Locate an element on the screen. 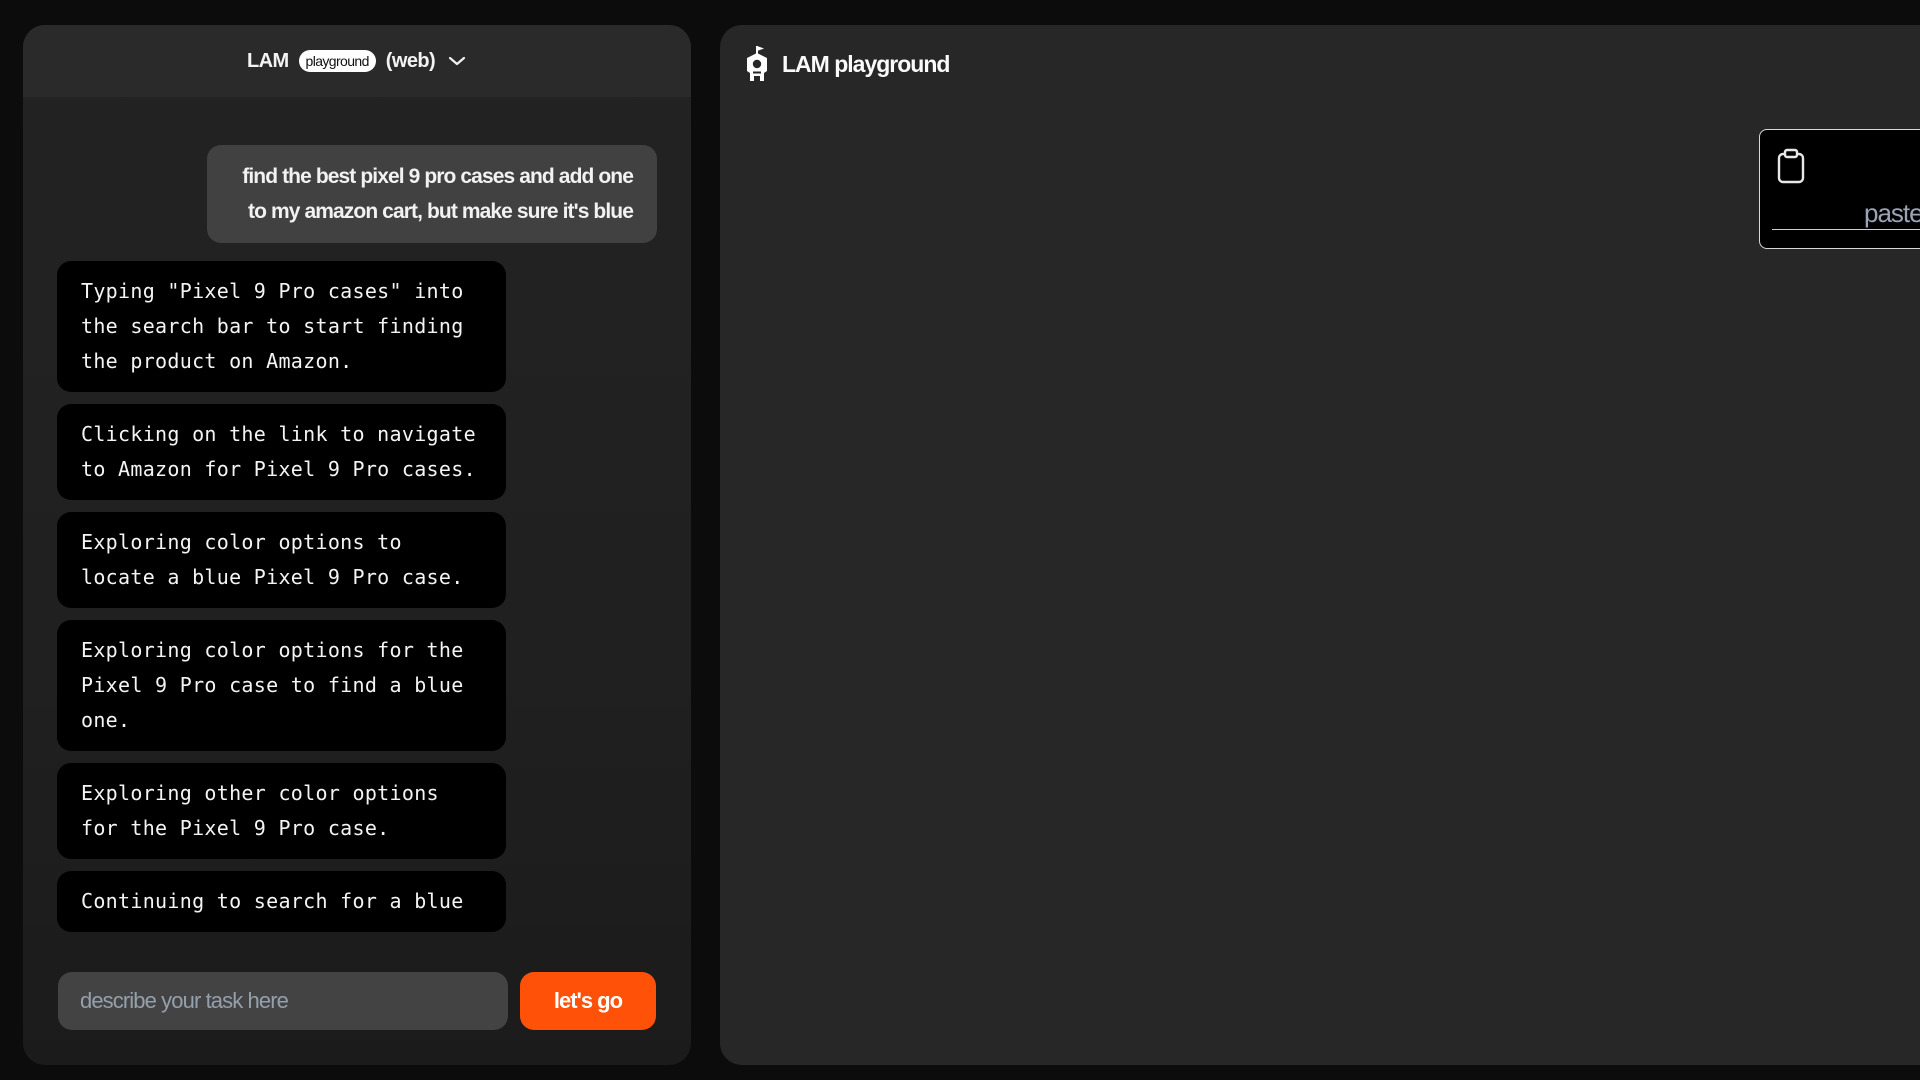 The image size is (1920, 1080). chat-header: LAM playground (web) is located at coordinates (357, 61).